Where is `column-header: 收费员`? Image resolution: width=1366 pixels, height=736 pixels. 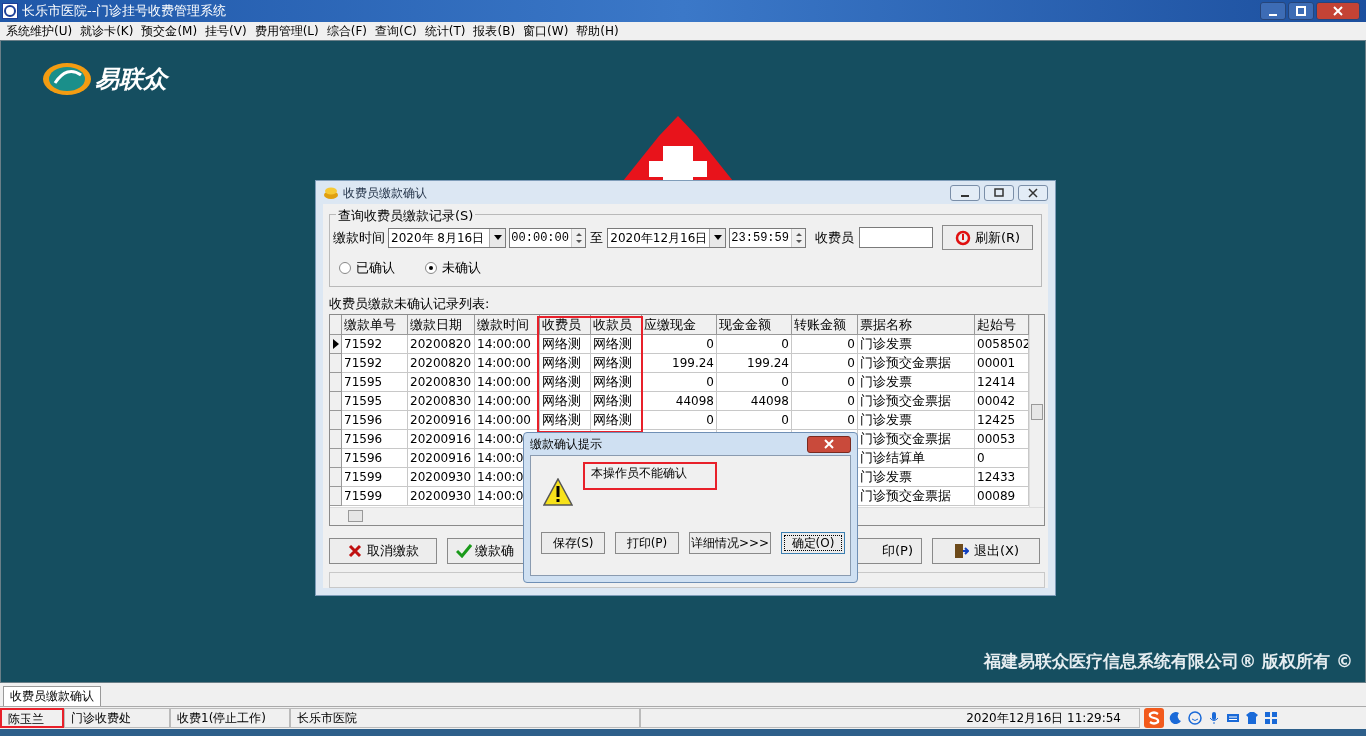 column-header: 收费员 is located at coordinates (565, 325).